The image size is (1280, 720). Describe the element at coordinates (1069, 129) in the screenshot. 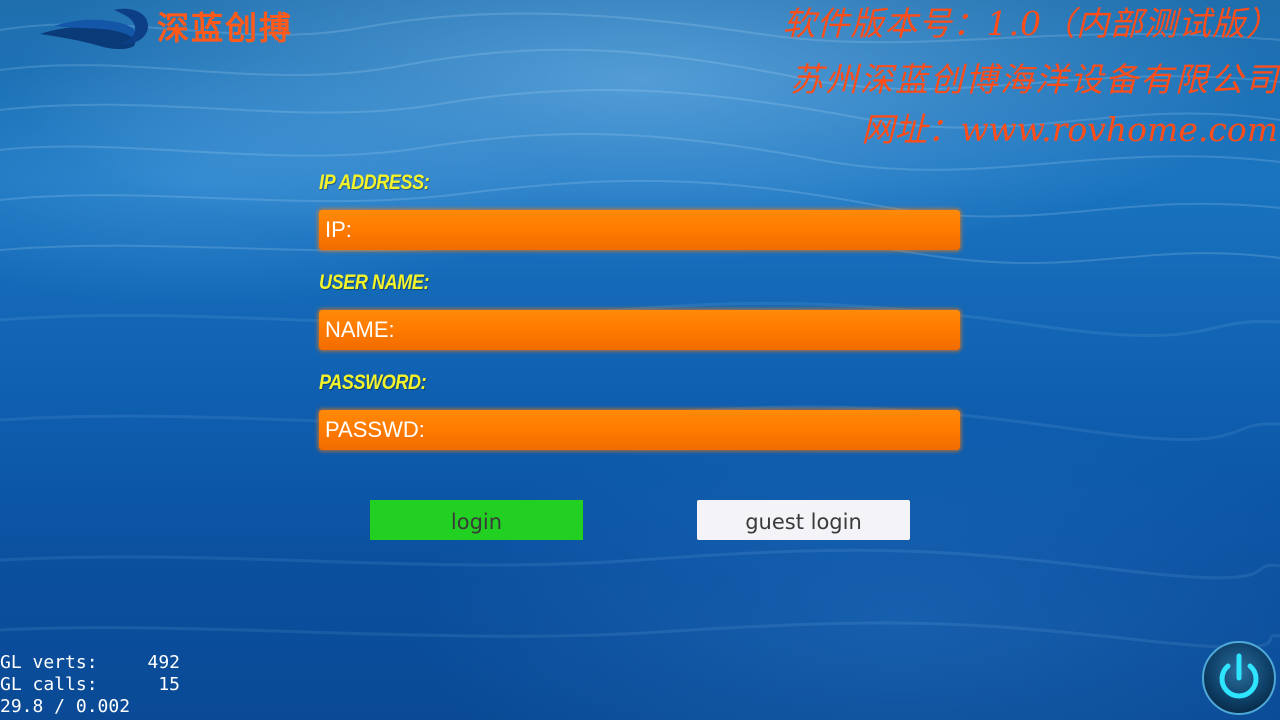

I see `website-text: 网址：www.rovhome.com` at that location.